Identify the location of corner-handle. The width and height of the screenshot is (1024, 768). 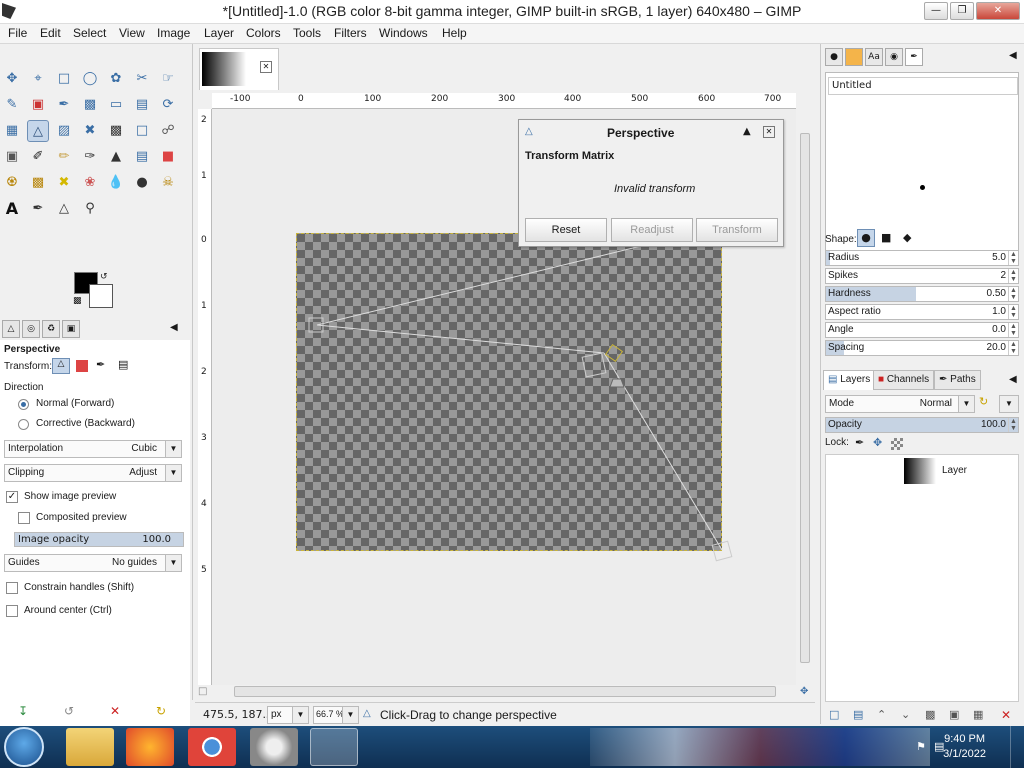
(614, 353).